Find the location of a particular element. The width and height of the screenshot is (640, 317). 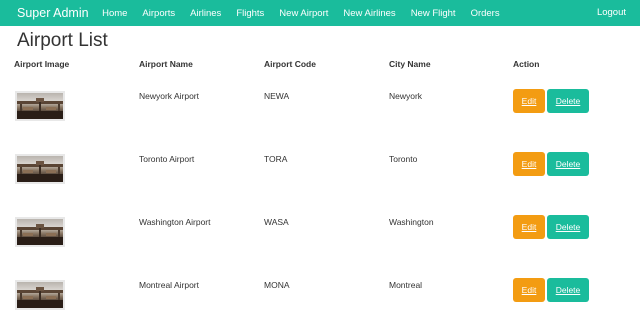

nav-new-airport: New Airport is located at coordinates (304, 13).